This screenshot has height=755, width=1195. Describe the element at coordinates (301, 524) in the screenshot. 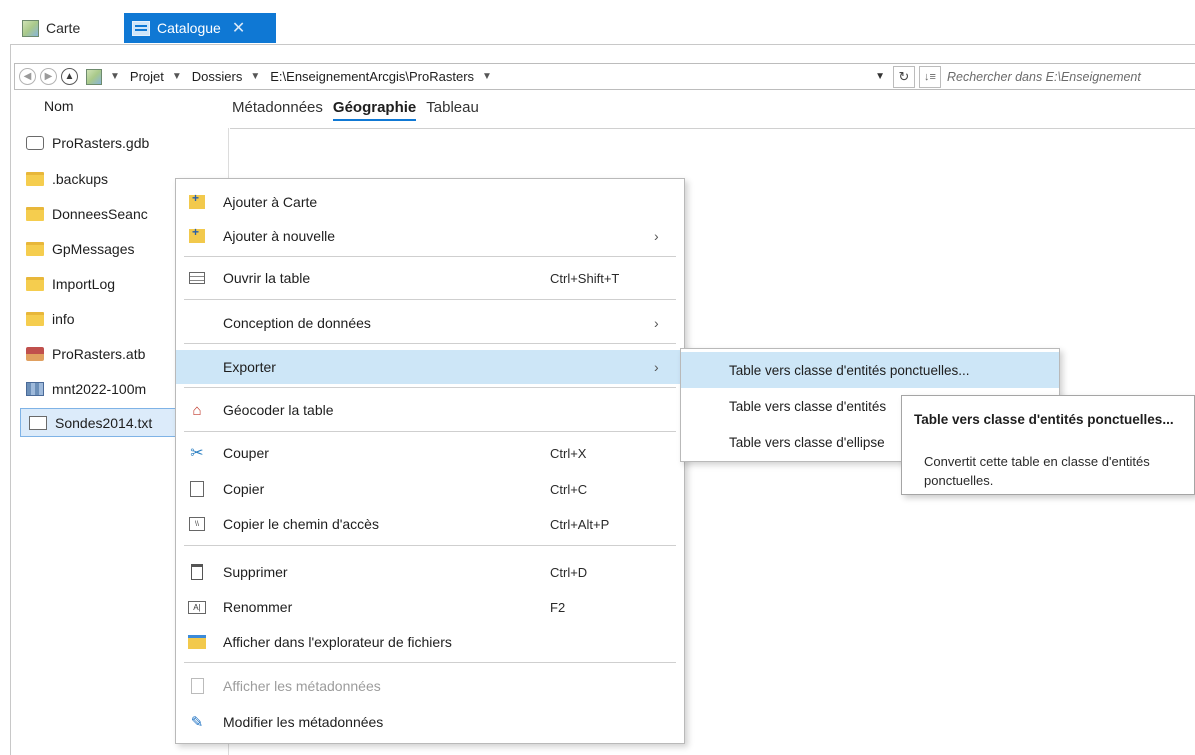

I see `menu-item-label: Copier le chemin d'accès` at that location.